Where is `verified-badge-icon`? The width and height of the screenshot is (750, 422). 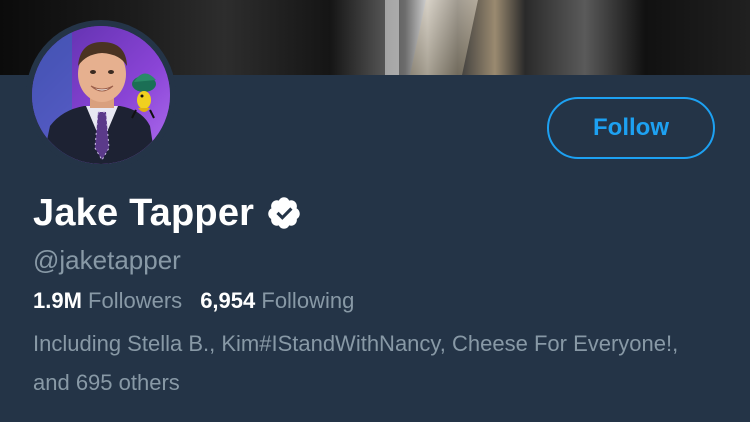
verified-badge-icon is located at coordinates (284, 213).